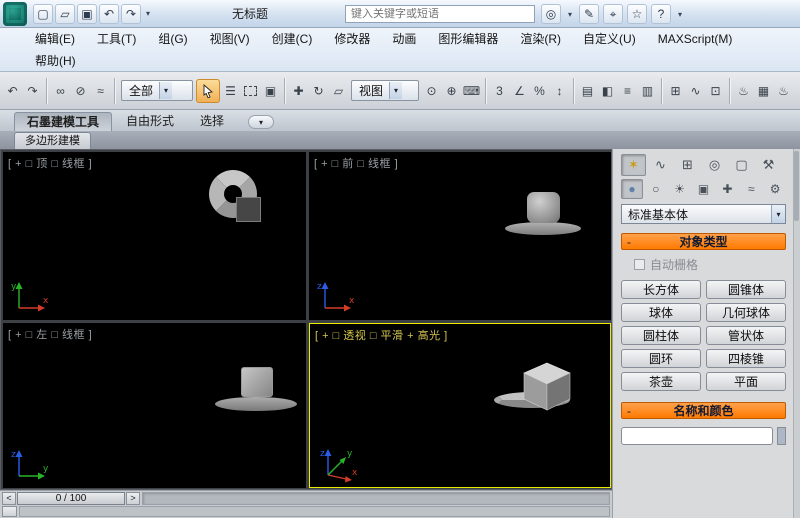 This screenshot has width=800, height=518. I want to click on button-cylinder: 圆柱体, so click(661, 335).